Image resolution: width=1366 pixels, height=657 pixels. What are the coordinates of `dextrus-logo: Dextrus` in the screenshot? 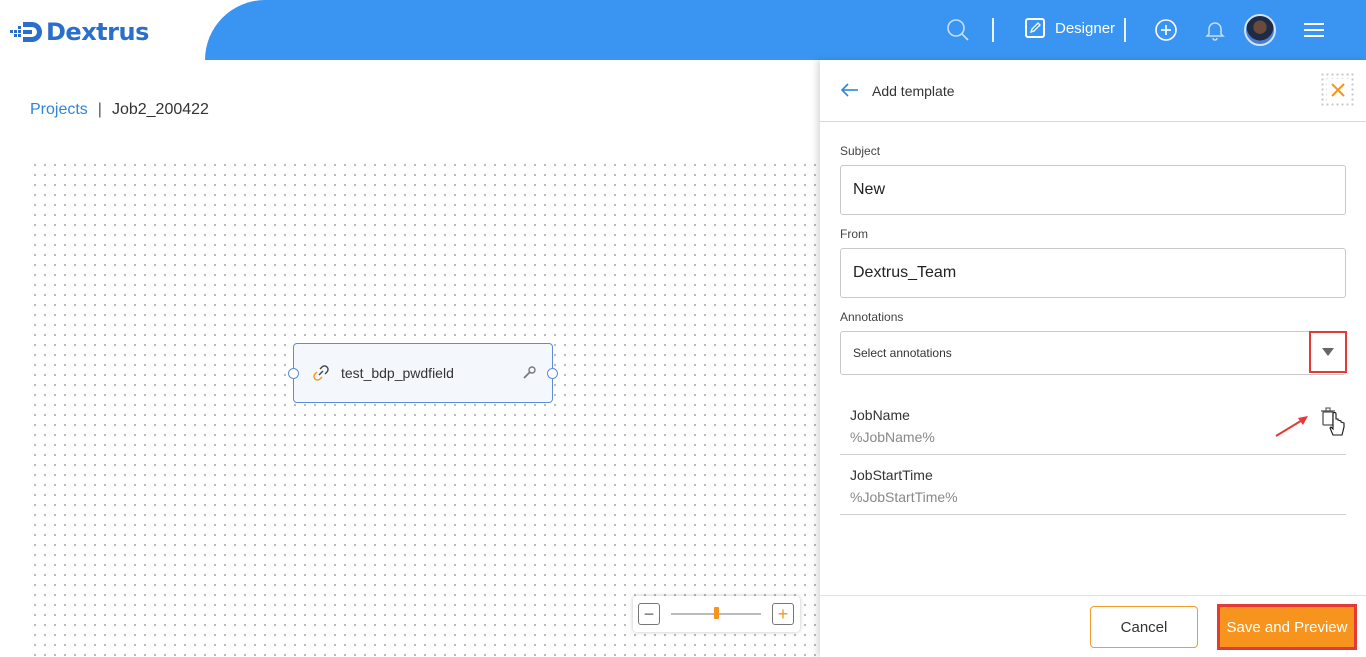 It's located at (79, 32).